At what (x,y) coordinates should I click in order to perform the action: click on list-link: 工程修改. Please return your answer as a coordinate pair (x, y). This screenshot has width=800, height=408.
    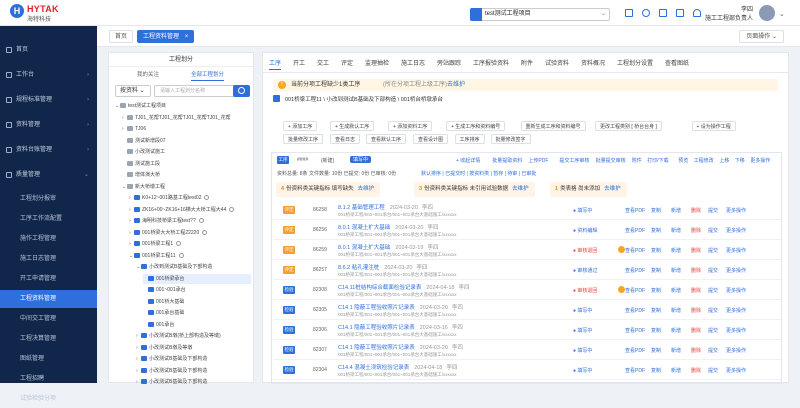
    Looking at the image, I should click on (704, 160).